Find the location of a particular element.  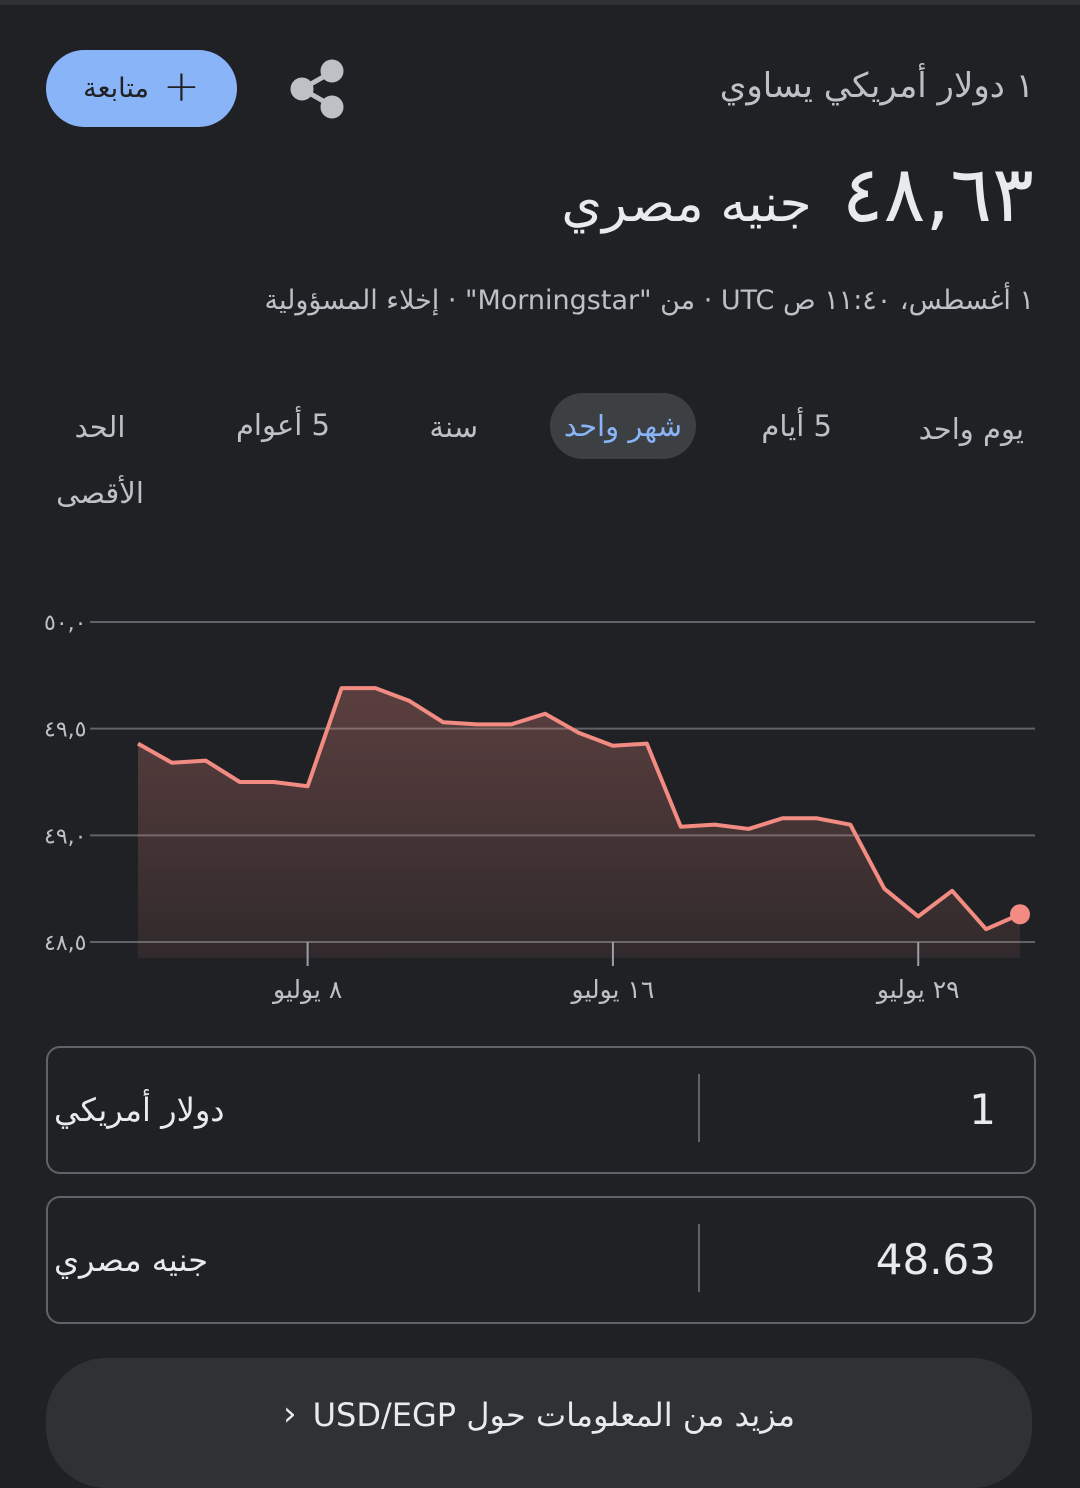

x-tick-label: ١٦ يوليو is located at coordinates (612, 989).